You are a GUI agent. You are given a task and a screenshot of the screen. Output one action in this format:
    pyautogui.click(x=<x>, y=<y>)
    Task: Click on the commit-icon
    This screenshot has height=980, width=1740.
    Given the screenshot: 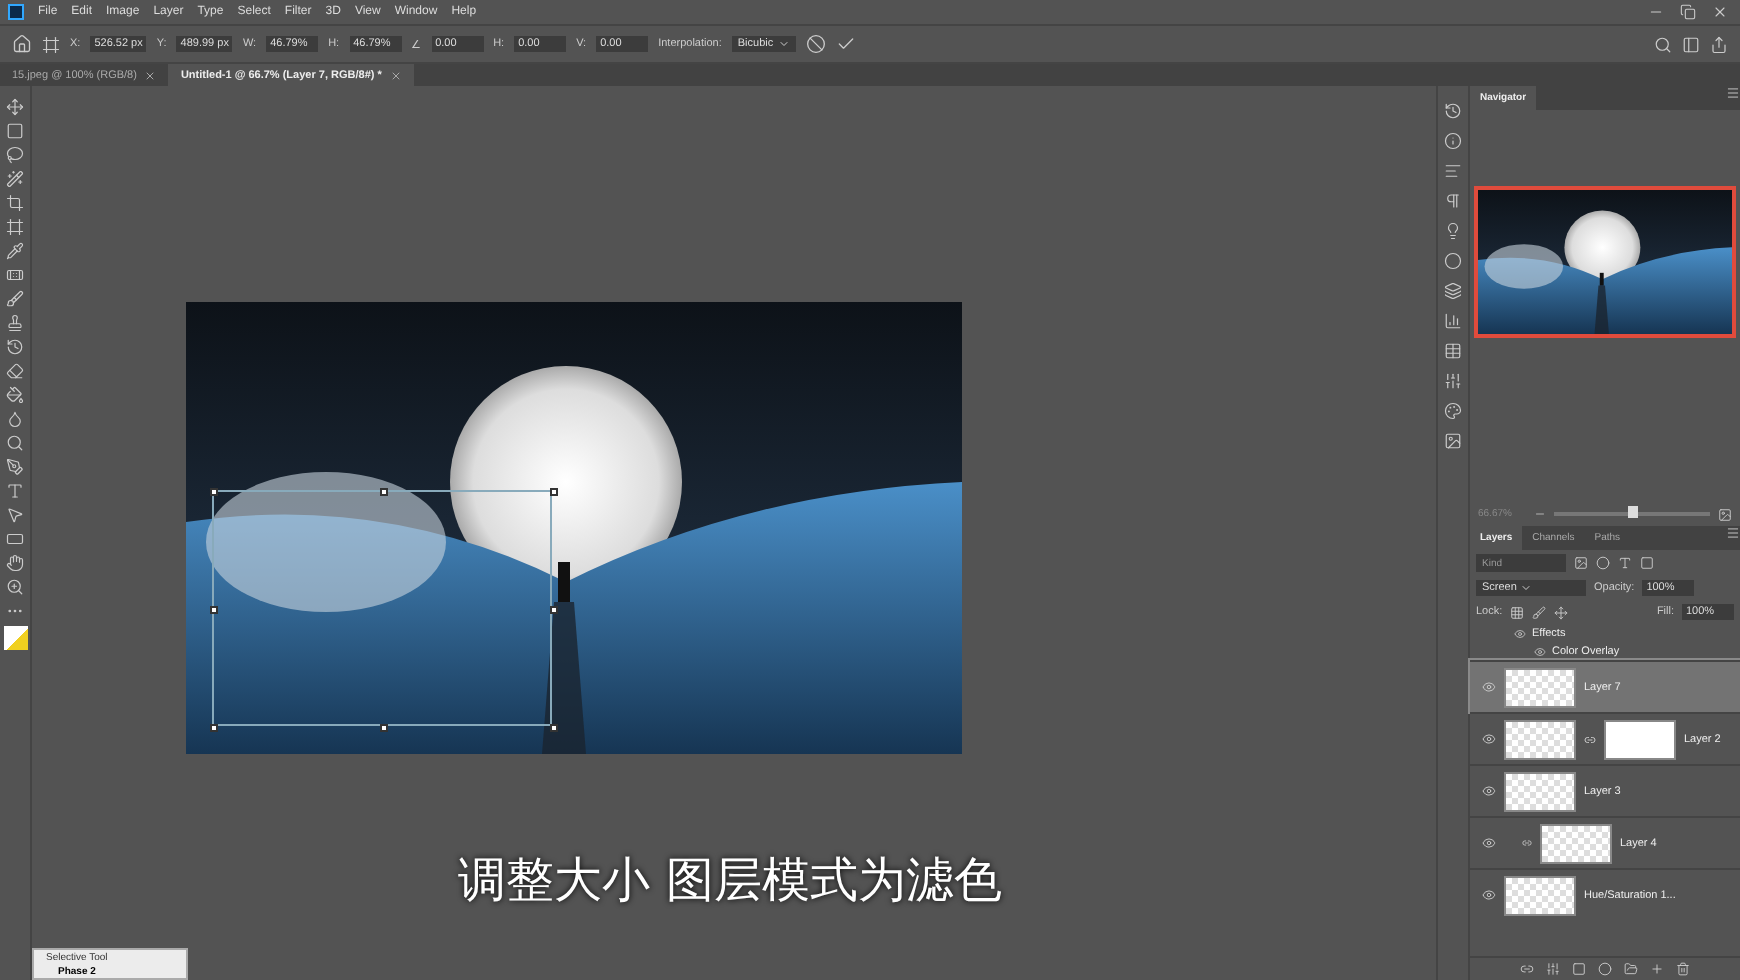 What is the action you would take?
    pyautogui.click(x=845, y=44)
    